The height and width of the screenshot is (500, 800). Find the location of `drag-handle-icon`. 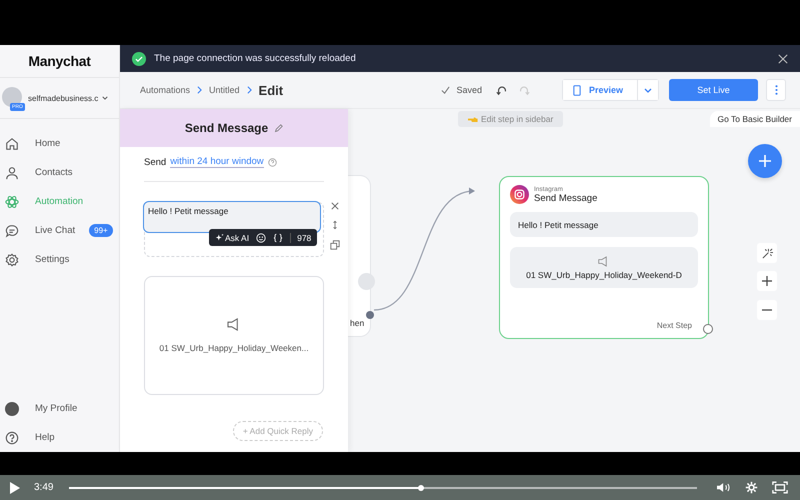

drag-handle-icon is located at coordinates (335, 225).